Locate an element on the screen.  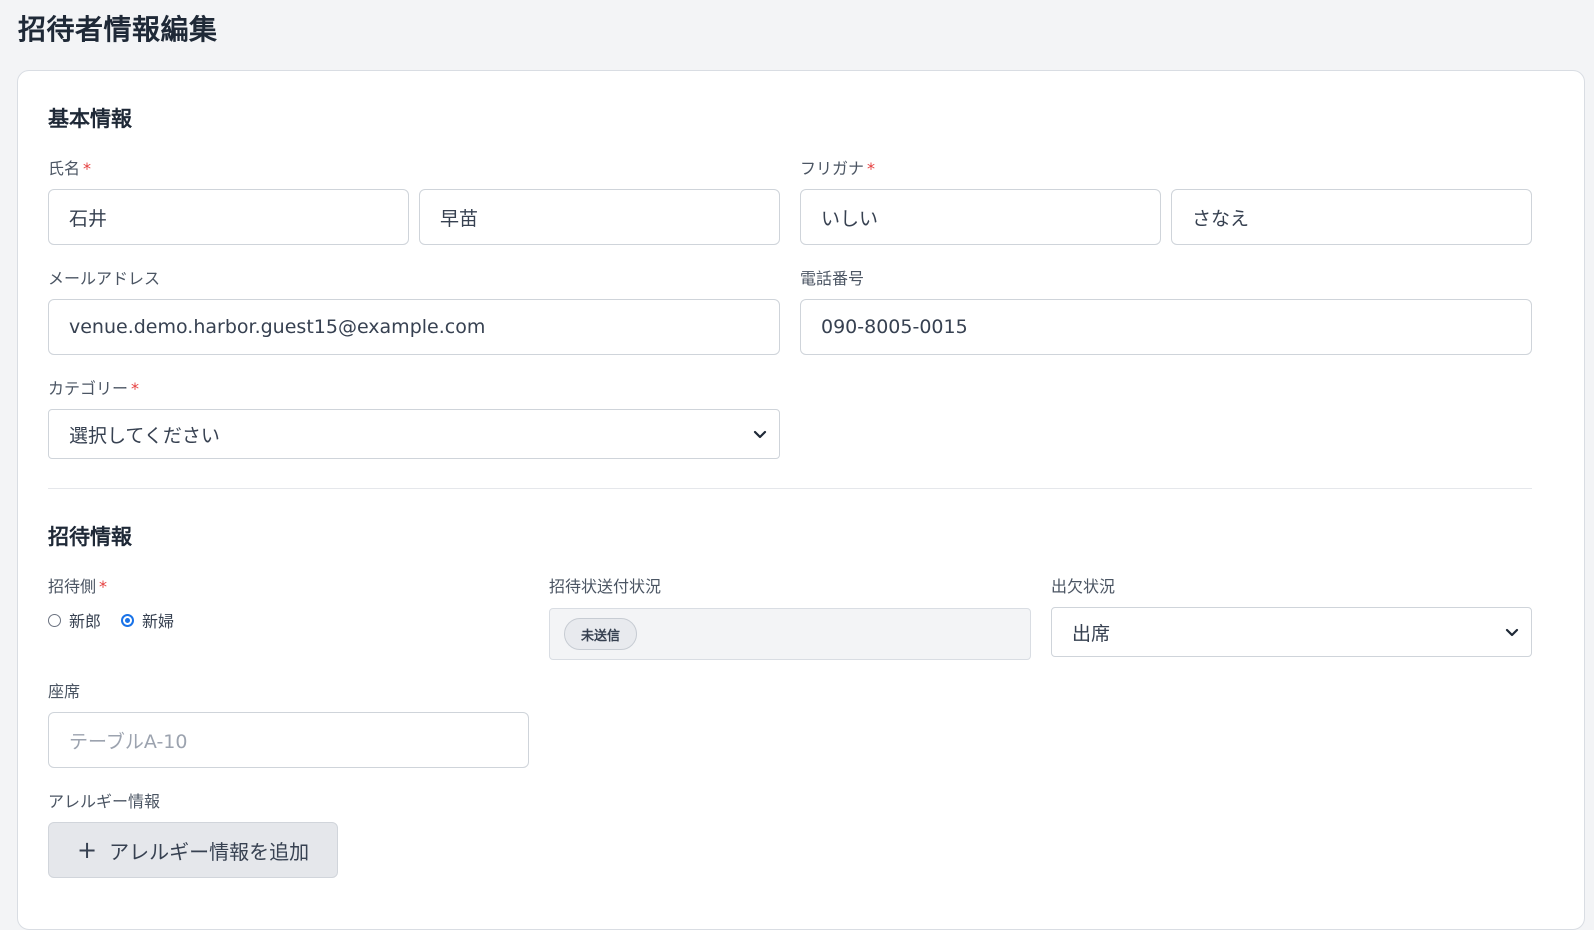
first-kana-input: さなえ is located at coordinates (1351, 217).